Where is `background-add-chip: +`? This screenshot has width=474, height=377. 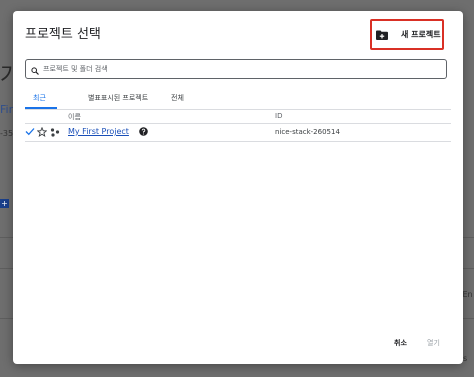 background-add-chip: + is located at coordinates (4, 203).